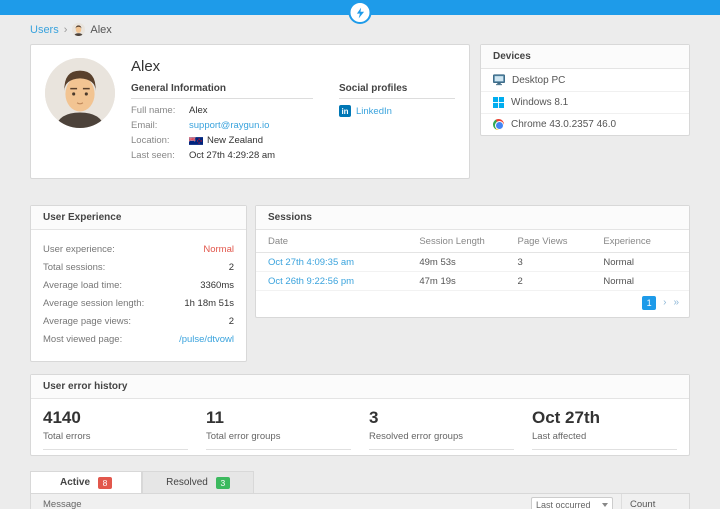  I want to click on resolved-count-badge: 3, so click(222, 482).